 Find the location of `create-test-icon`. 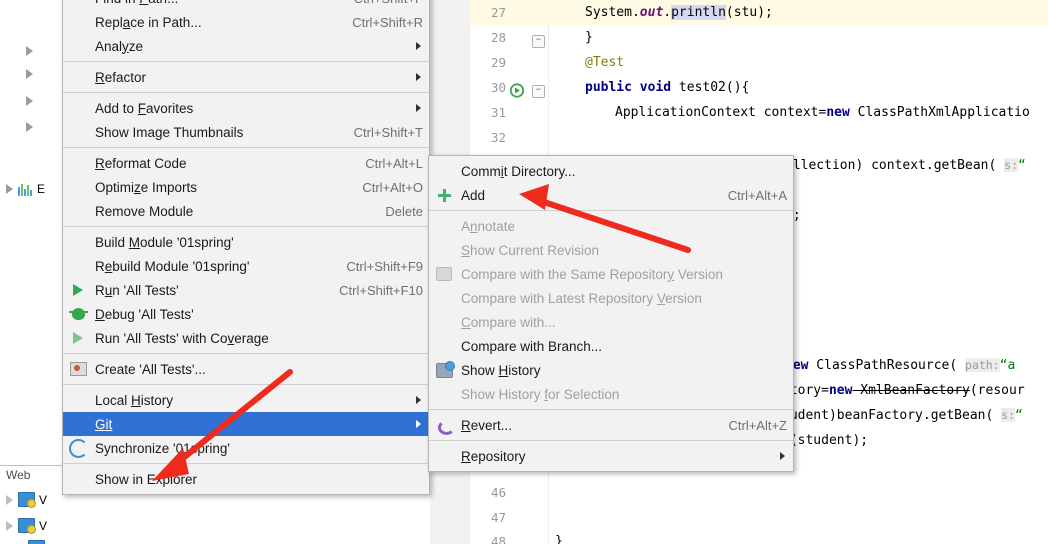

create-test-icon is located at coordinates (78, 369).